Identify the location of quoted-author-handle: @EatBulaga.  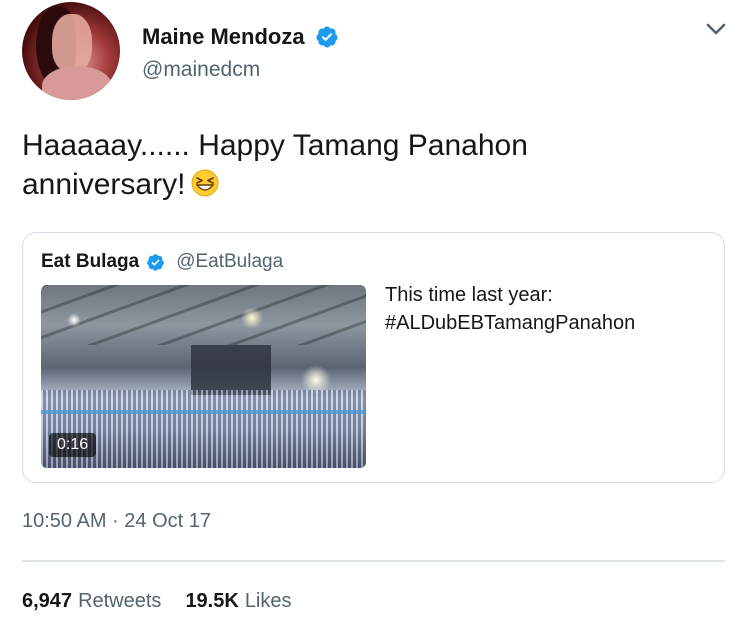
(230, 261).